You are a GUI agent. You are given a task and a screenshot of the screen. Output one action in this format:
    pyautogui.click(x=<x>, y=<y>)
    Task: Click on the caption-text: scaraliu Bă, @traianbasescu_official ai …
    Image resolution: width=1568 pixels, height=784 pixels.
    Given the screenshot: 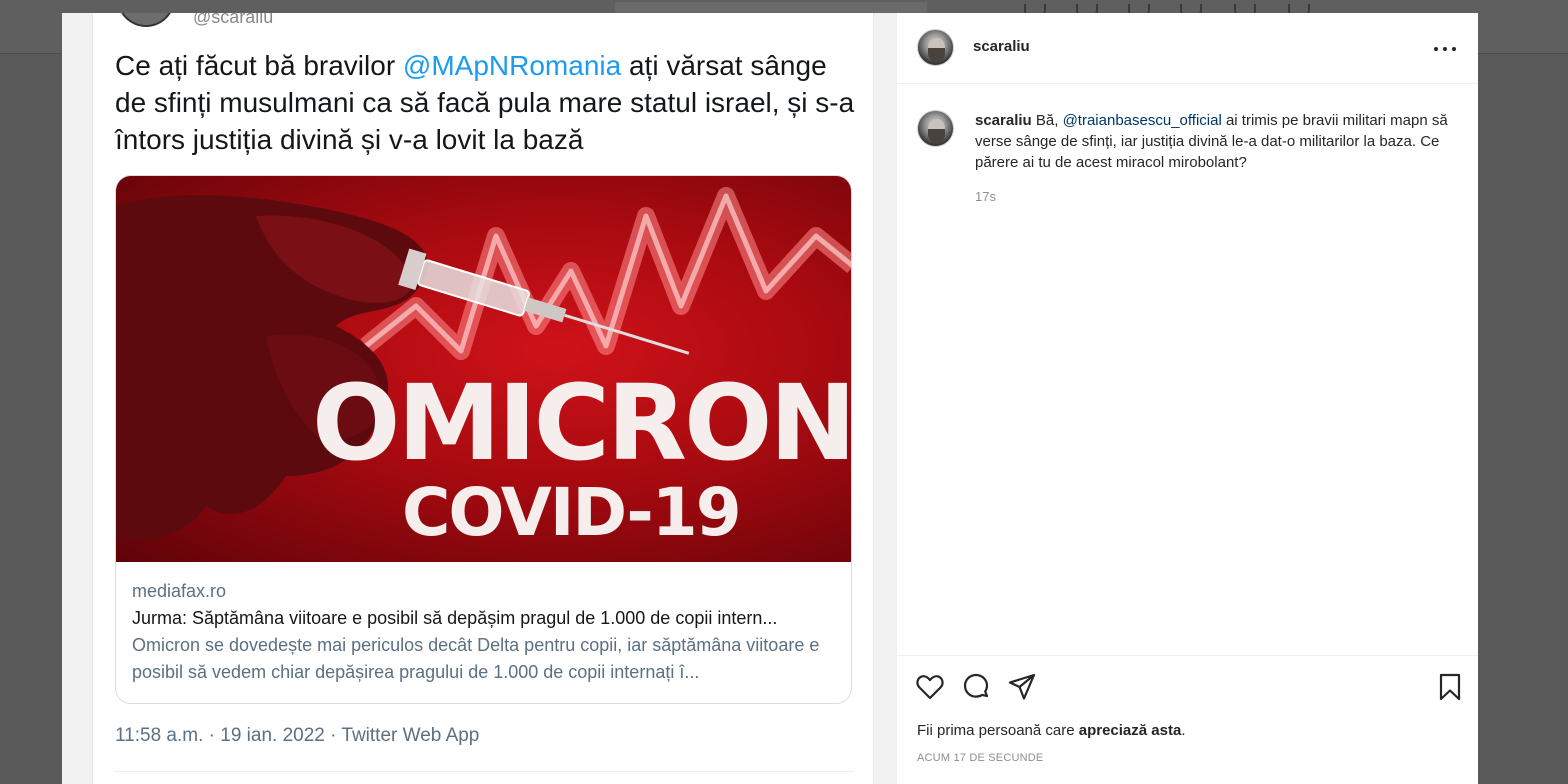 What is the action you would take?
    pyautogui.click(x=1218, y=141)
    